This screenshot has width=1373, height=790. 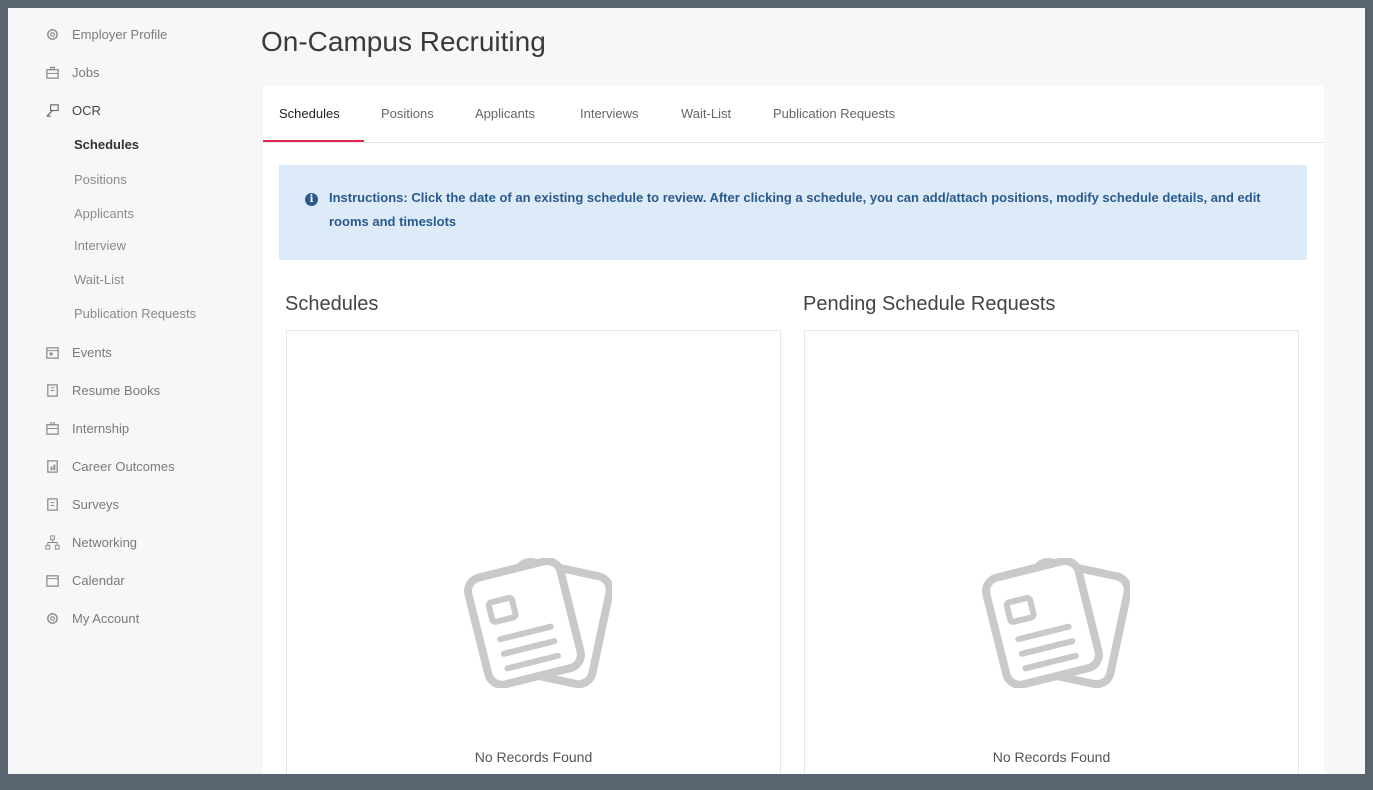 I want to click on book-icon, so click(x=52, y=390).